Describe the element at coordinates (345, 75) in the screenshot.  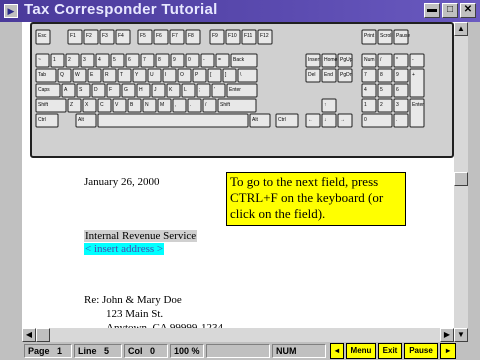
I see `key-r3-16: PgDn` at that location.